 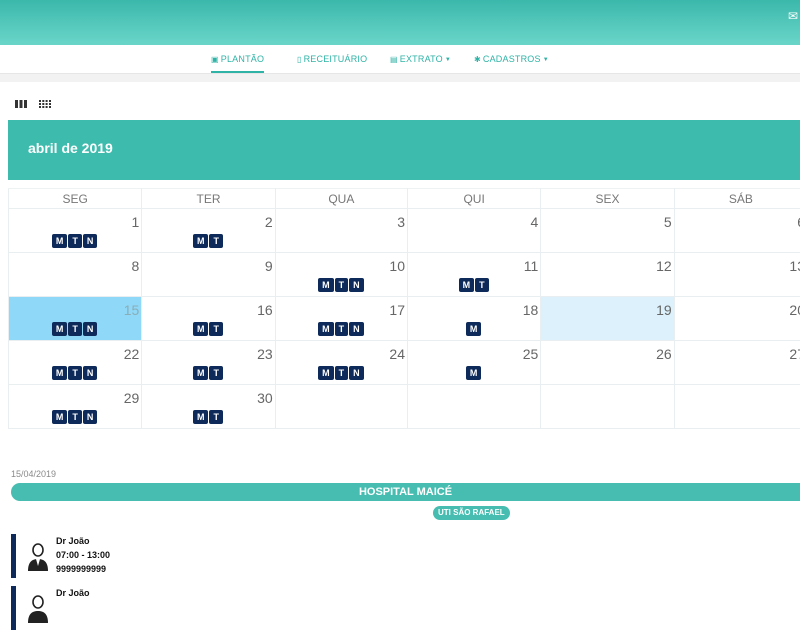 What do you see at coordinates (332, 58) in the screenshot?
I see `tab-receituario: ▯RECEITUÁRIO` at bounding box center [332, 58].